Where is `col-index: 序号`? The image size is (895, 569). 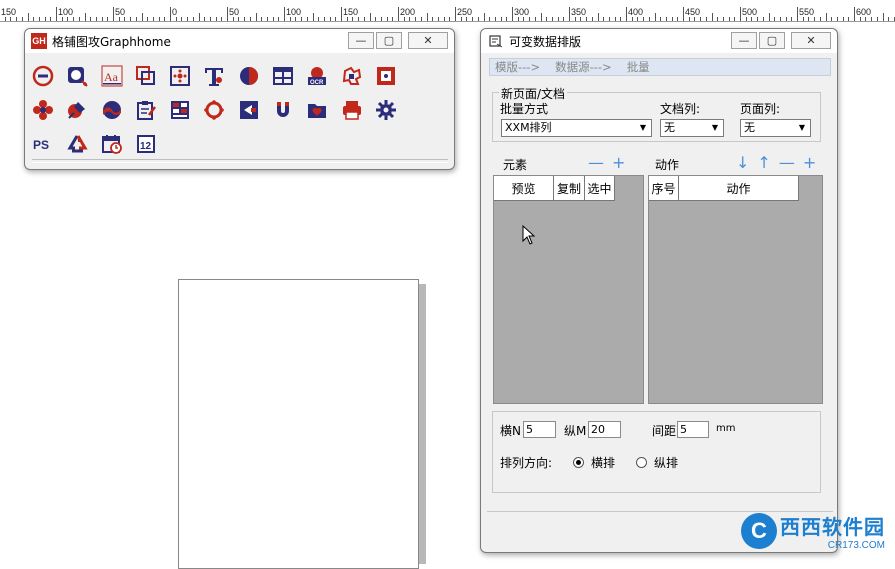
col-index: 序号 is located at coordinates (664, 188).